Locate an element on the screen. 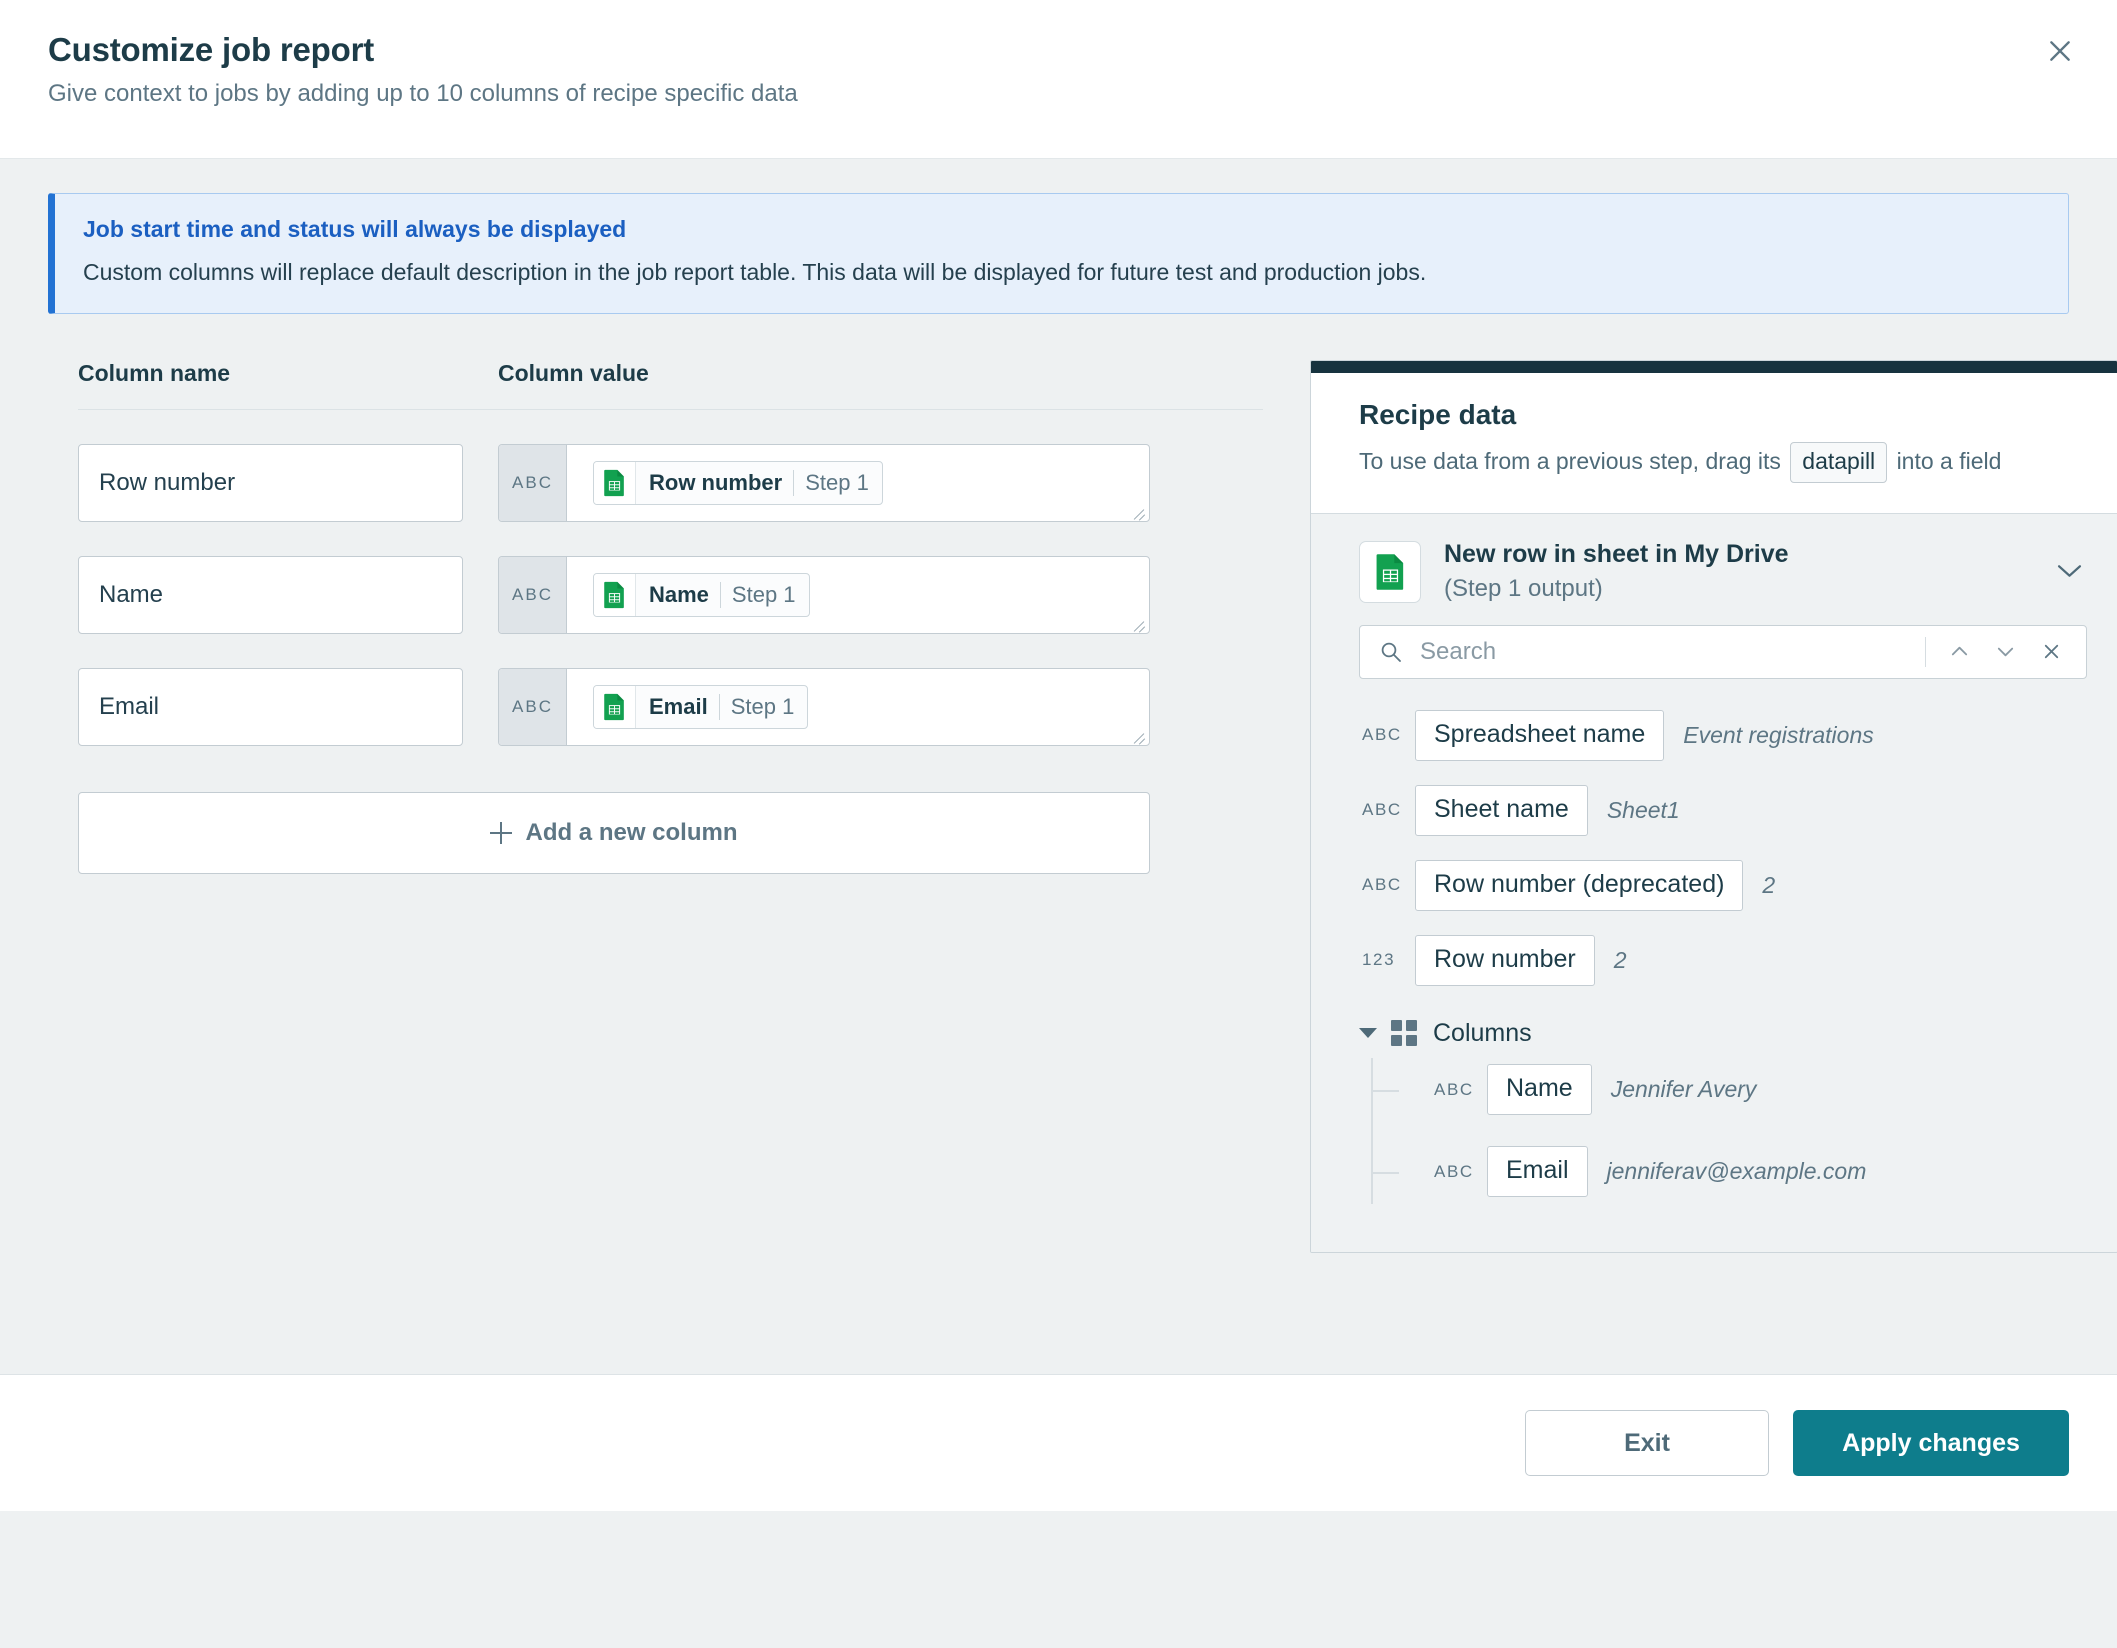  list-item: ABC Sheet name Sheet1 is located at coordinates (1723, 810).